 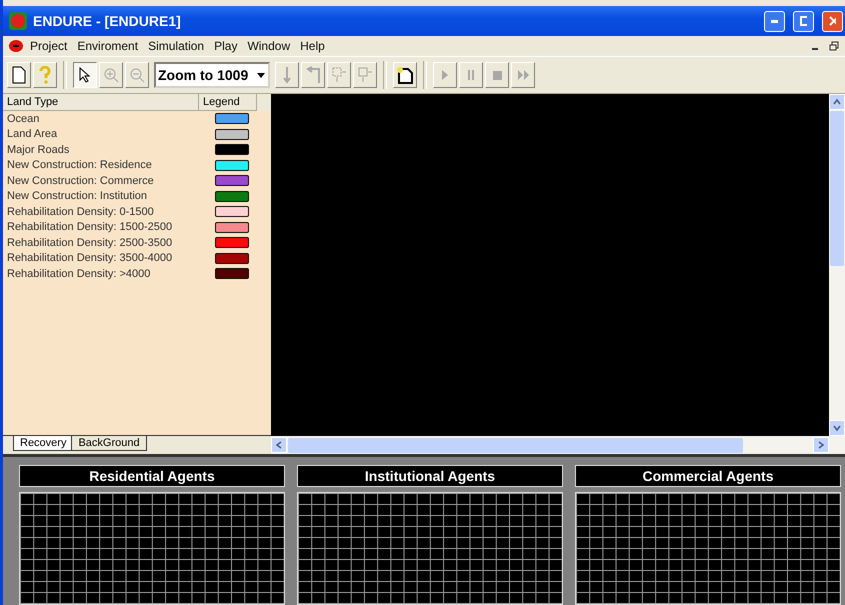 What do you see at coordinates (80, 212) in the screenshot?
I see `land-type-label: Rehabilitation Density: 0-1500` at bounding box center [80, 212].